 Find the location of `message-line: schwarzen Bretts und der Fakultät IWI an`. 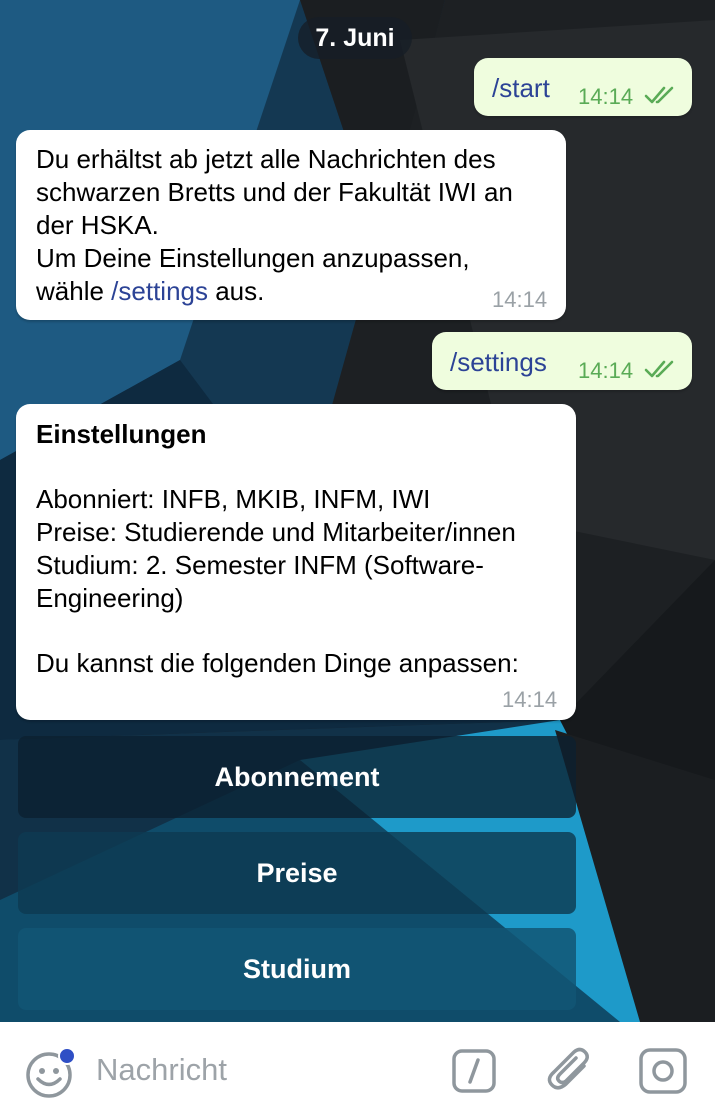

message-line: schwarzen Bretts und der Fakultät IWI an is located at coordinates (274, 192).